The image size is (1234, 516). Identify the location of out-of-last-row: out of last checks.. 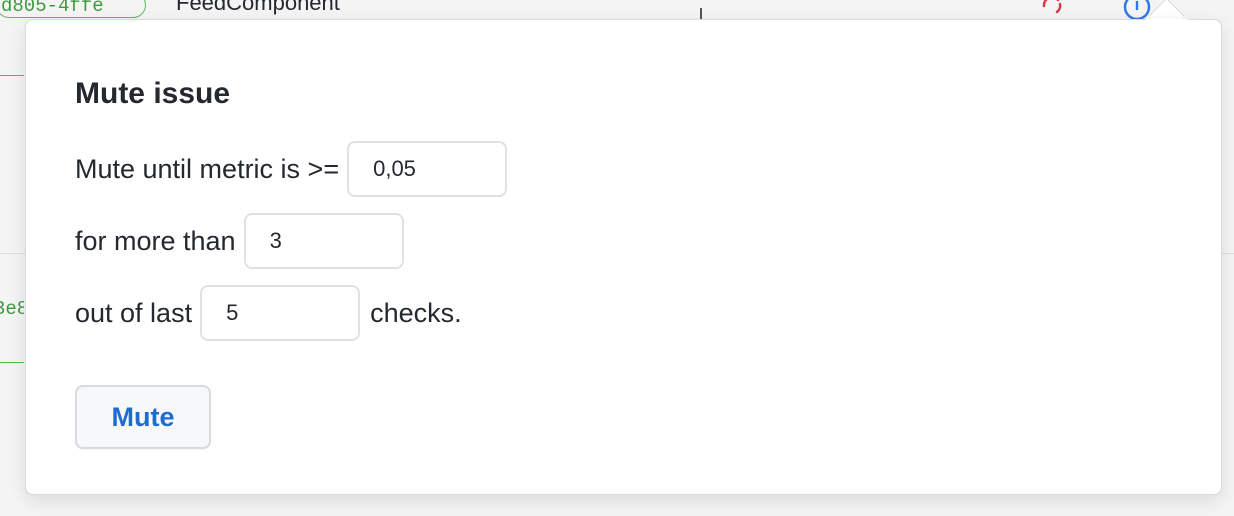
(268, 313).